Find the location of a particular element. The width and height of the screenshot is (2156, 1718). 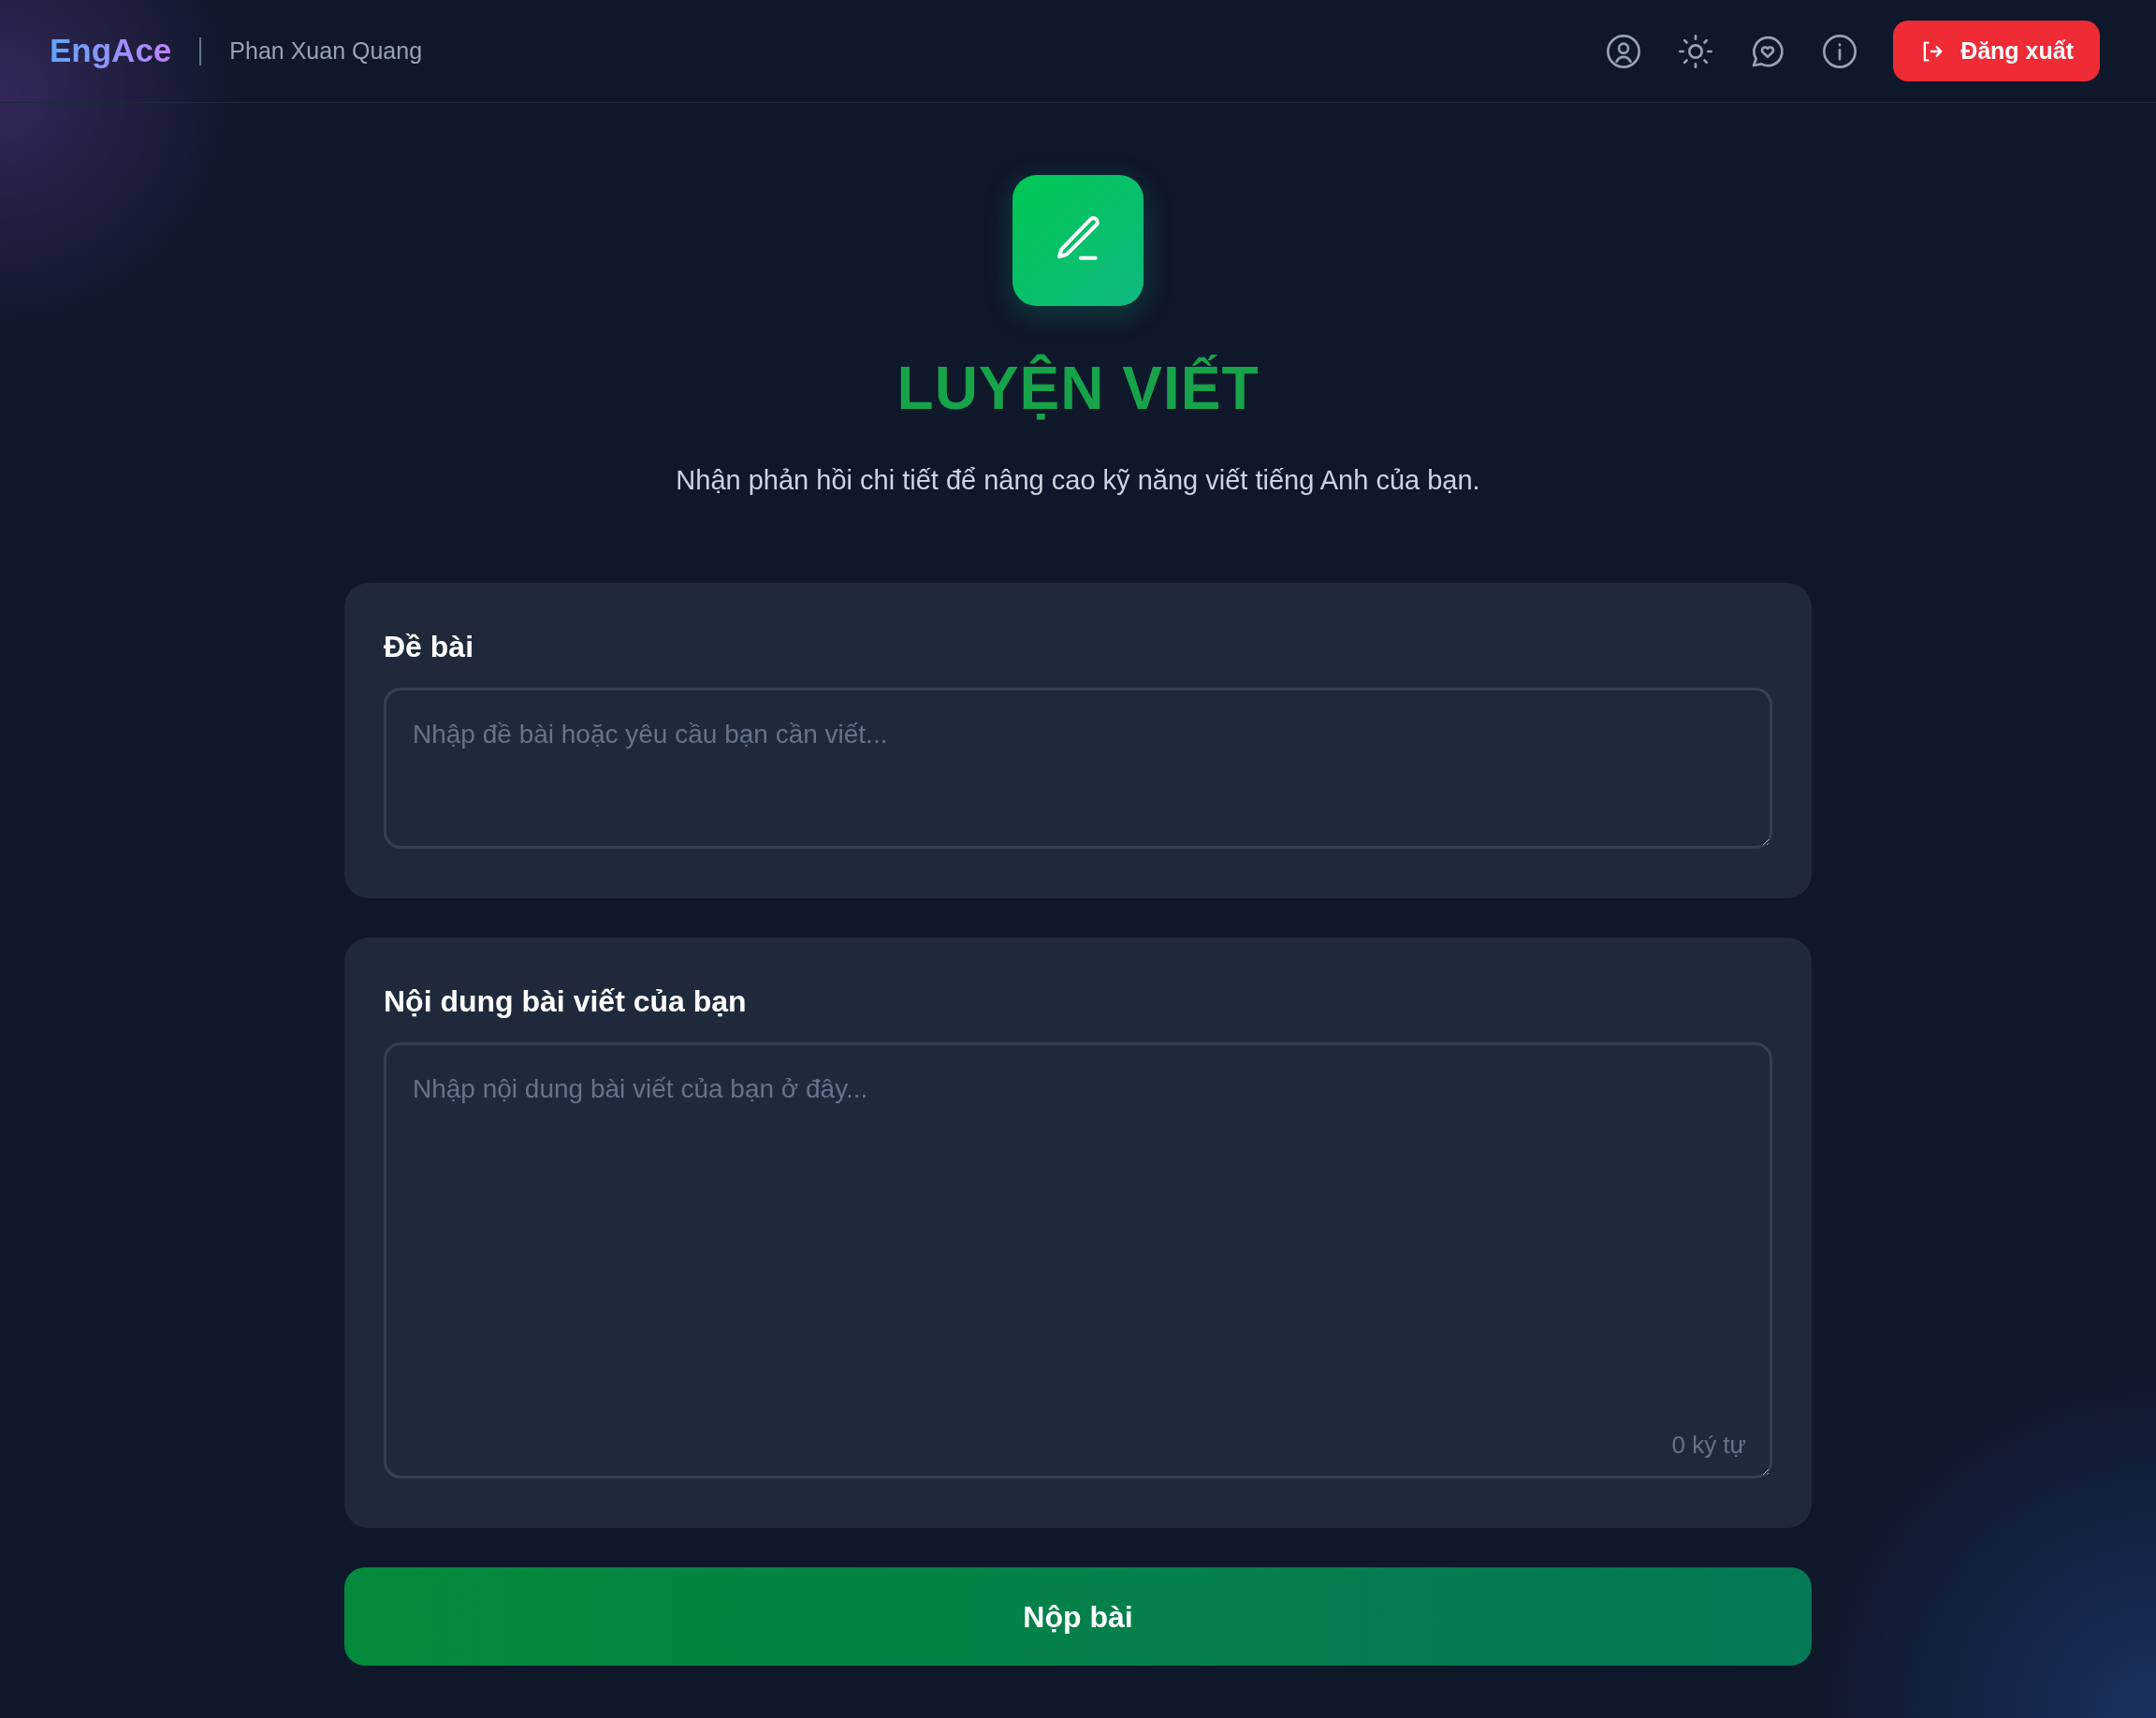

character-count: 0 ký tự is located at coordinates (1708, 1446).